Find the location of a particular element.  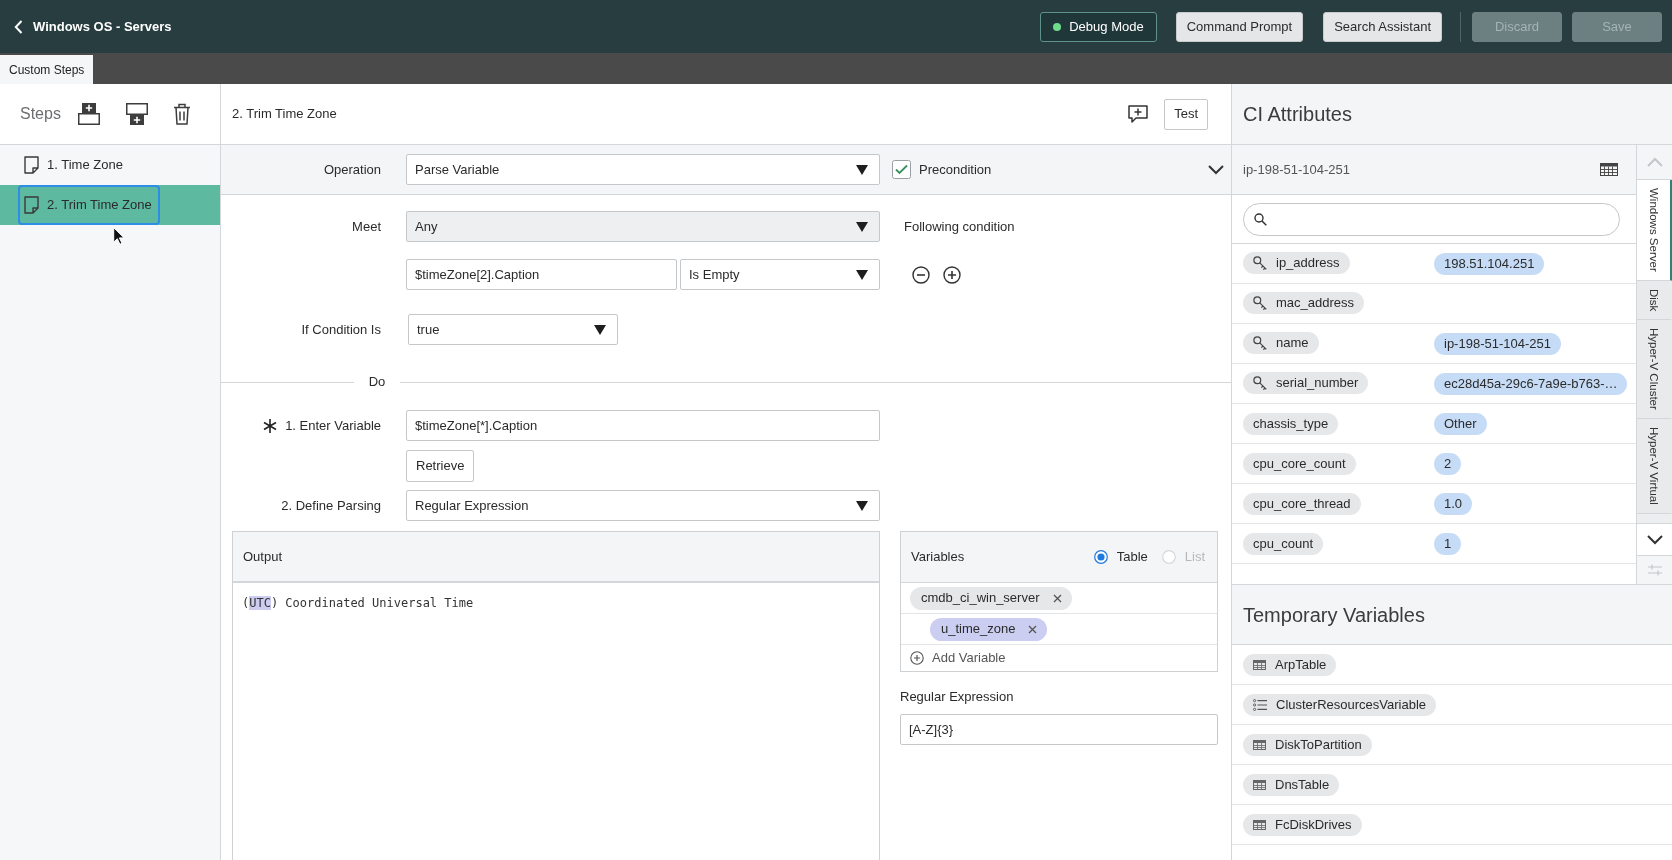

variable-input: $timeZone[2].Caption is located at coordinates (541, 274).